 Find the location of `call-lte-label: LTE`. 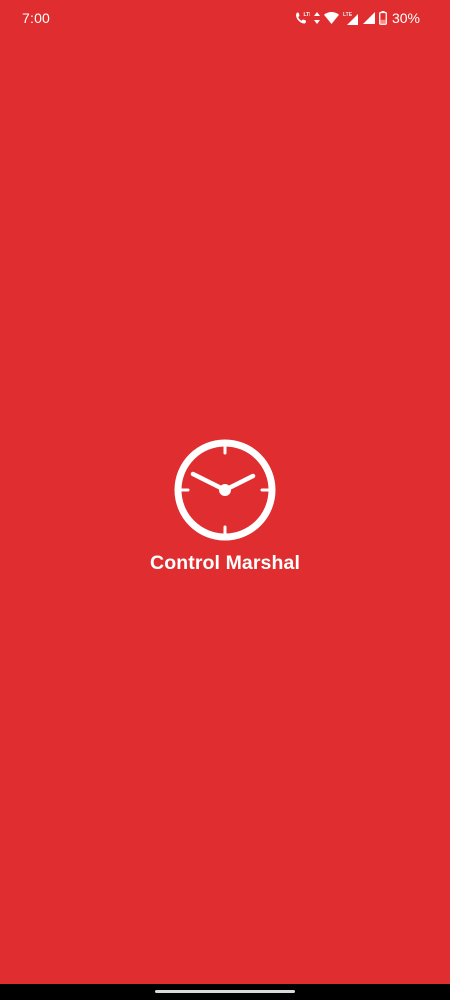

call-lte-label: LTE is located at coordinates (306, 15).